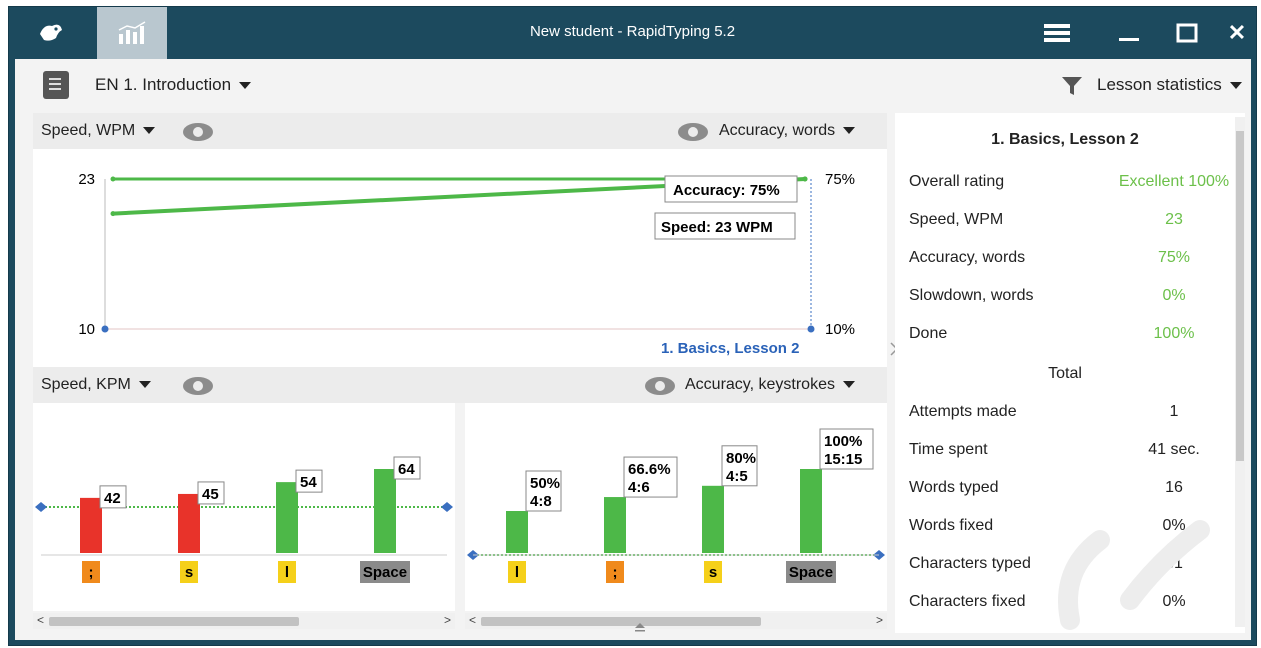  What do you see at coordinates (1069, 192) in the screenshot?
I see `stat-row: Overall rating Excellent 100%` at bounding box center [1069, 192].